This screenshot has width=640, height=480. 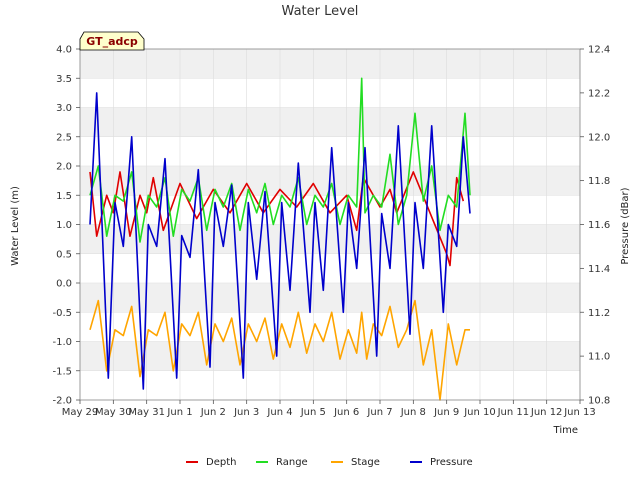 What do you see at coordinates (320, 11) in the screenshot?
I see `chart-title: Water Level` at bounding box center [320, 11].